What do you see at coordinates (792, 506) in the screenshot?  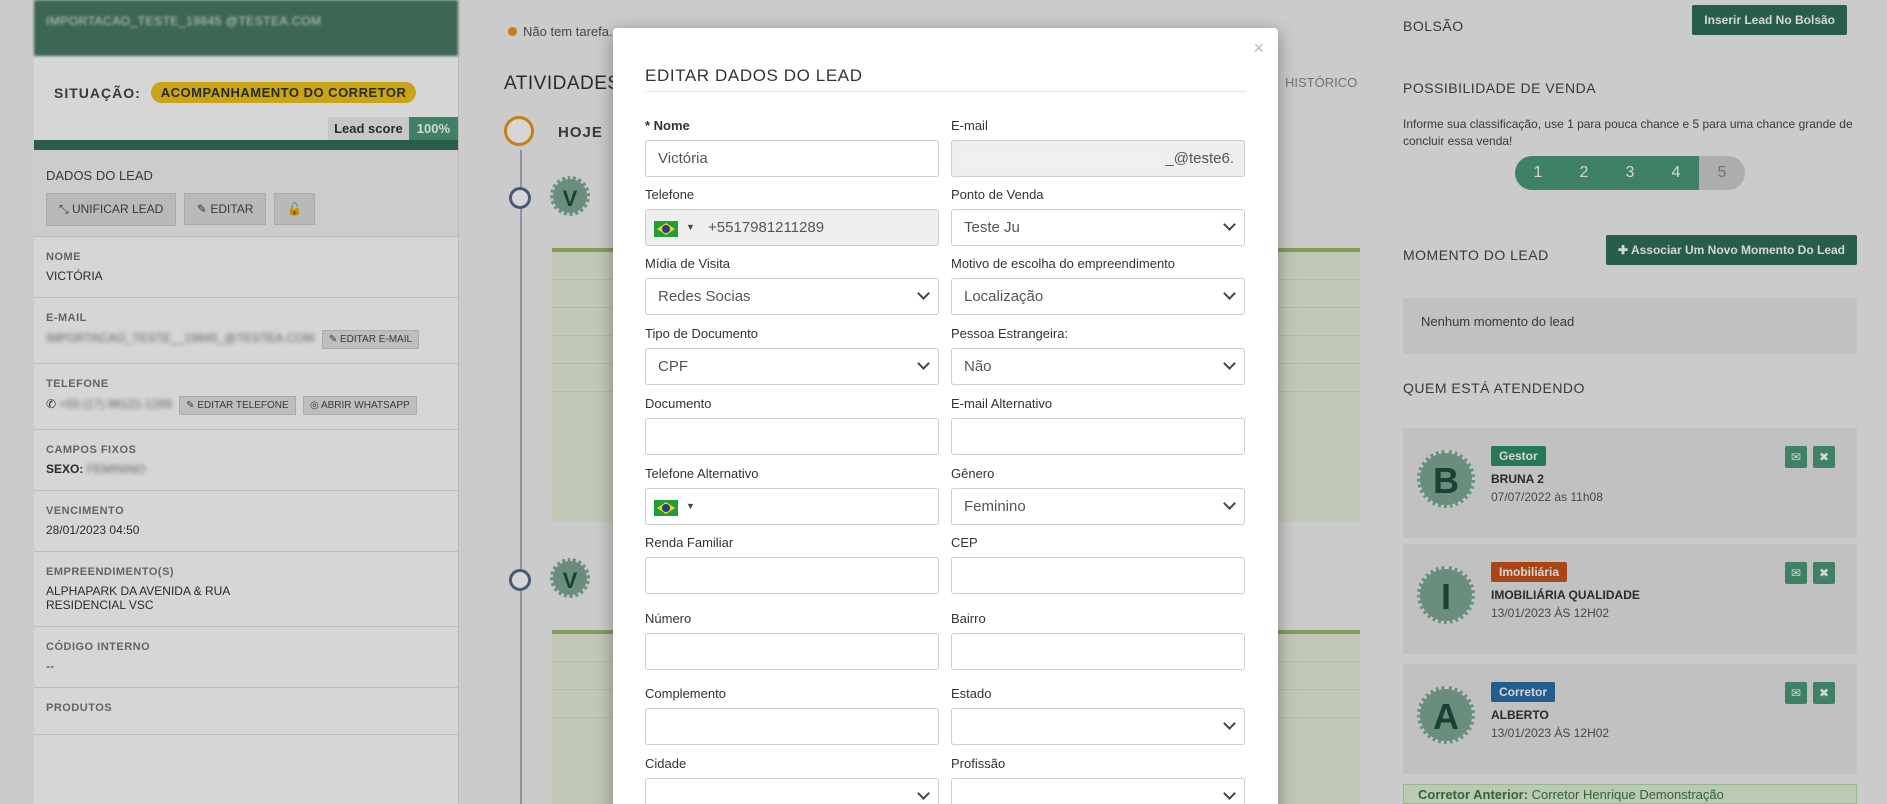 I see `telefone-alternativo-input: ▼` at bounding box center [792, 506].